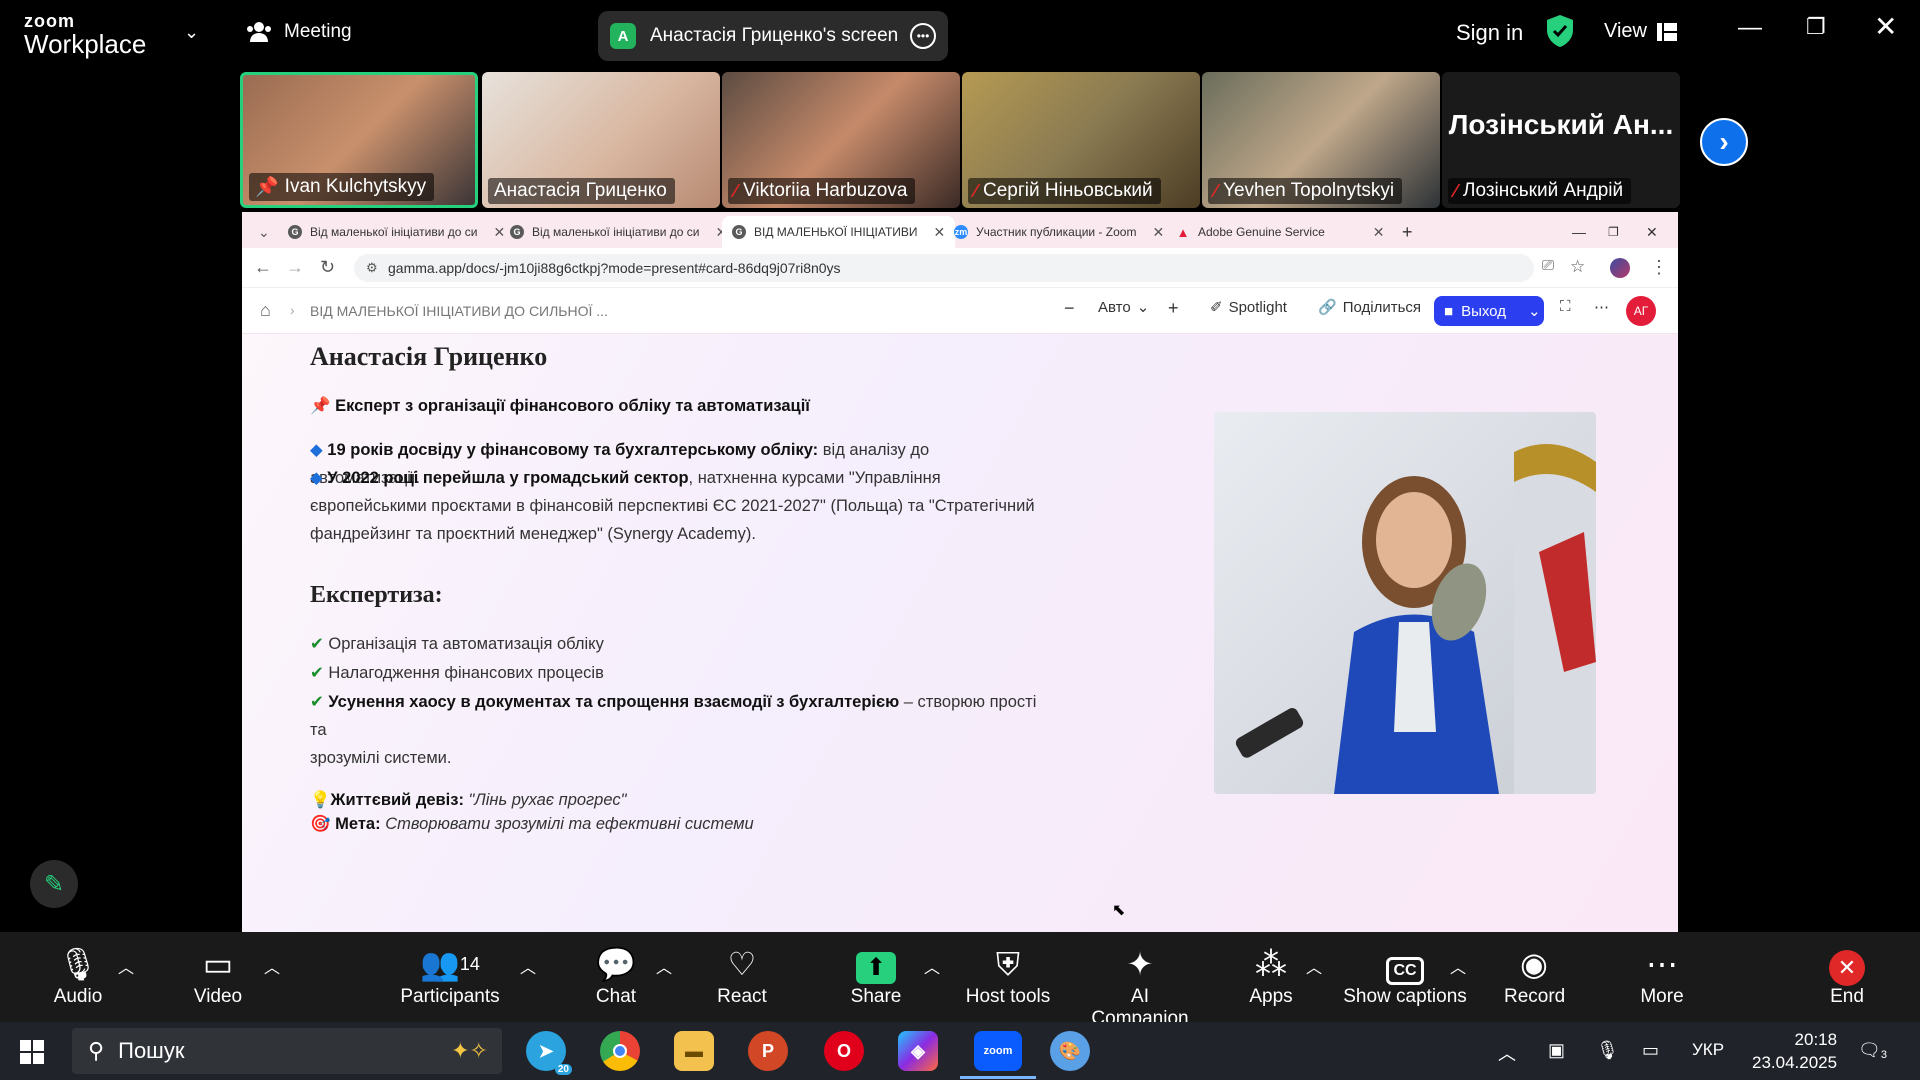 The image size is (1920, 1080). What do you see at coordinates (1613, 232) in the screenshot?
I see `browser-restore-icon: ❐` at bounding box center [1613, 232].